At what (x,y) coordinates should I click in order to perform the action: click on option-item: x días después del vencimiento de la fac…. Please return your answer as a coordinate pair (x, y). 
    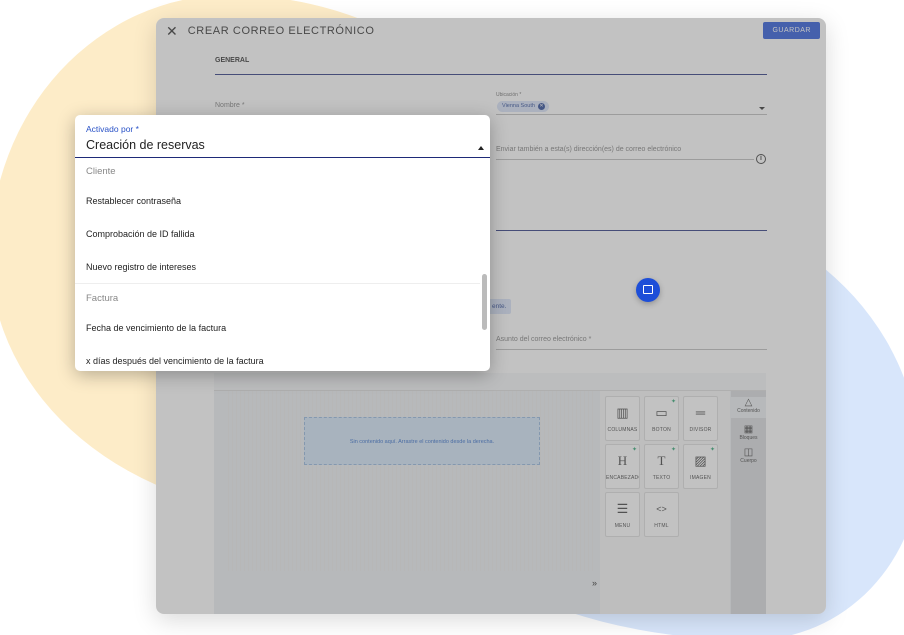
    Looking at the image, I should click on (175, 361).